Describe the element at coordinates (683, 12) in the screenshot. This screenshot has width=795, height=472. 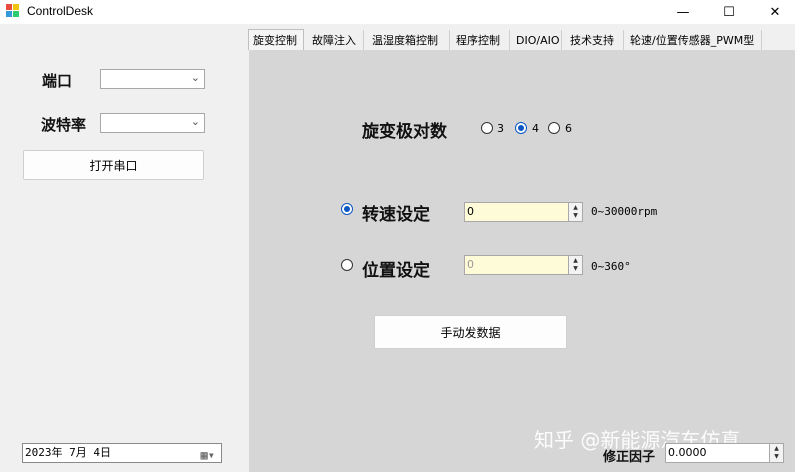
I see `minimize-button: —` at that location.